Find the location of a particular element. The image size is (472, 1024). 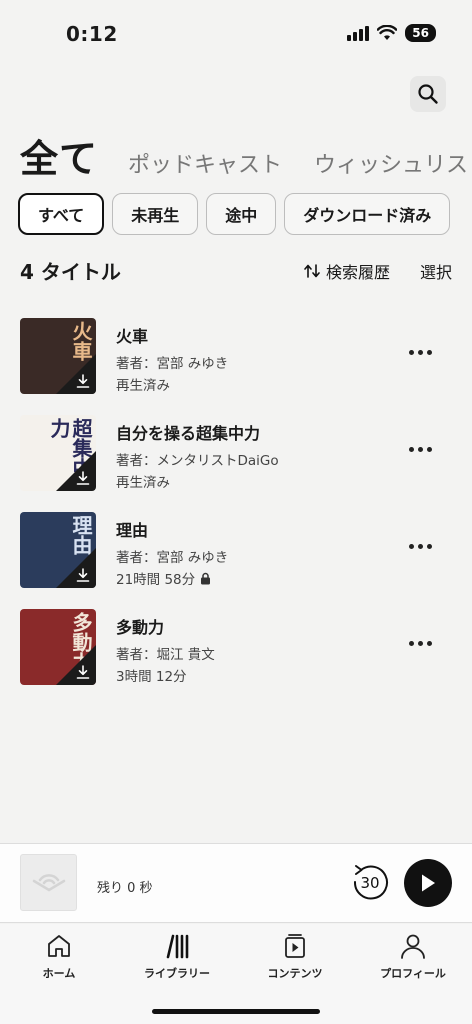

filter-chips: すべて 未再生 途中 ダウンロード済み is located at coordinates (234, 214).